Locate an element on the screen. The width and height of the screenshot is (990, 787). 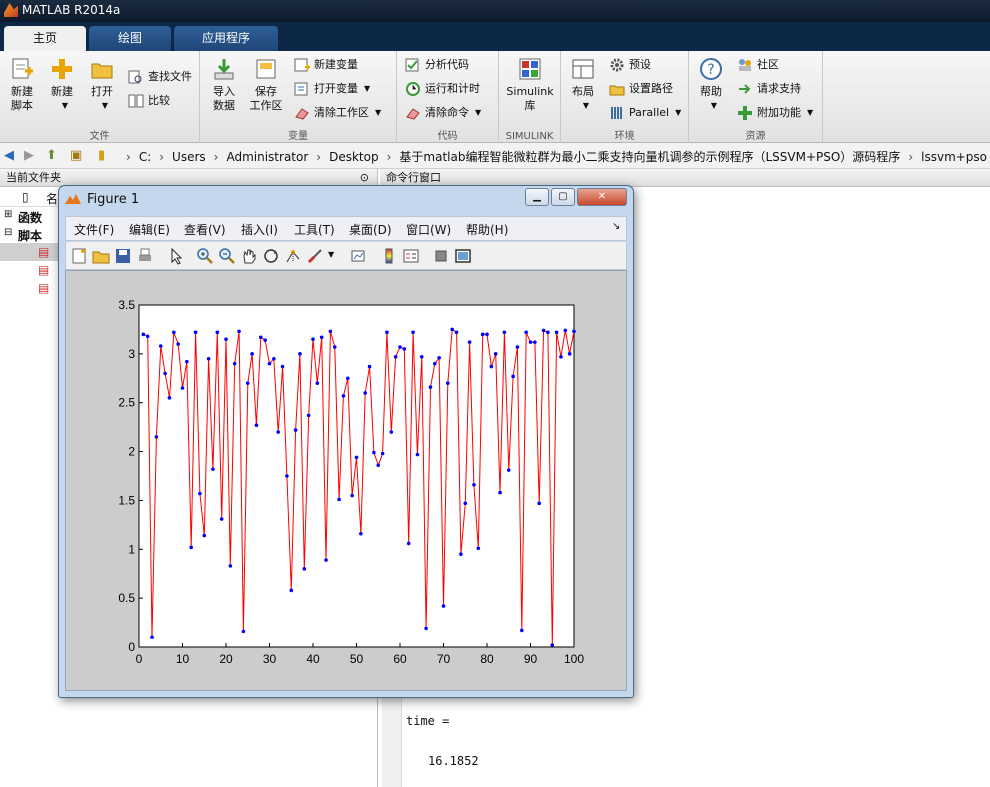
simulink-library-button: Simulink 库 is located at coordinates (530, 85).